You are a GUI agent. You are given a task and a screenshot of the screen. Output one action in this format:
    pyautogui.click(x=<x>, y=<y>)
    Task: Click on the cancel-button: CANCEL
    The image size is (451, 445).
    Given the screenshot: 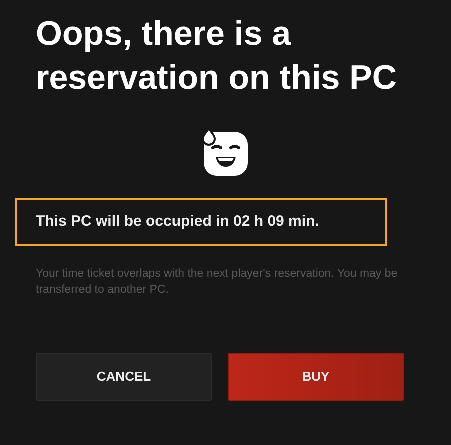 What is the action you would take?
    pyautogui.click(x=124, y=377)
    